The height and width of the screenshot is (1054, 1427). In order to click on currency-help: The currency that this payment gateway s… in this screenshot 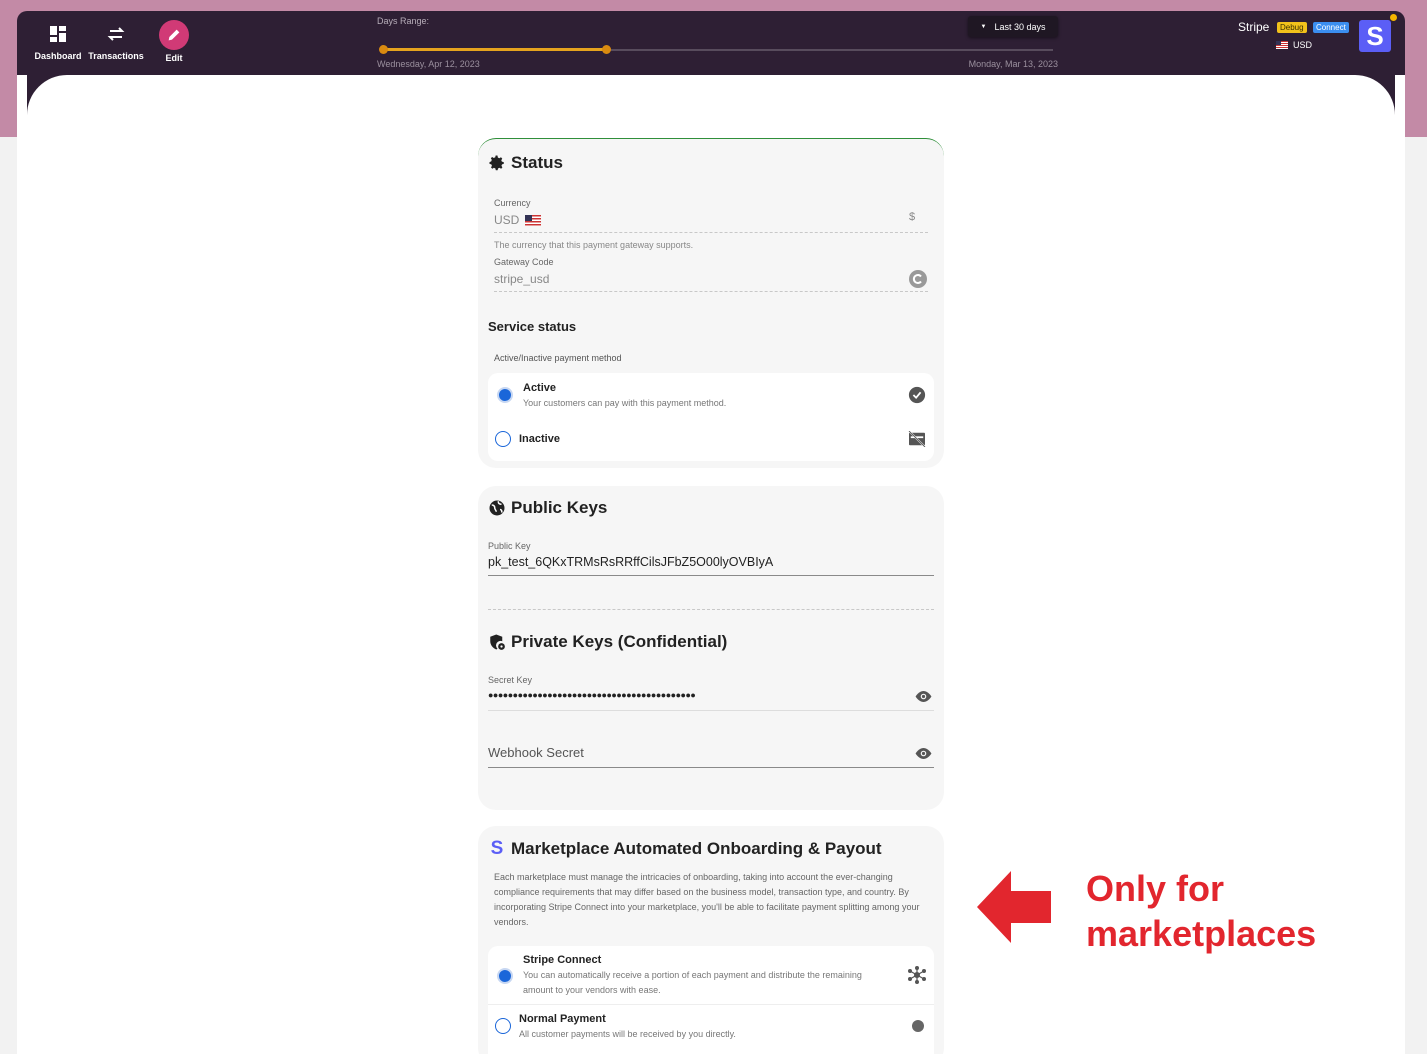, I will do `click(594, 245)`.